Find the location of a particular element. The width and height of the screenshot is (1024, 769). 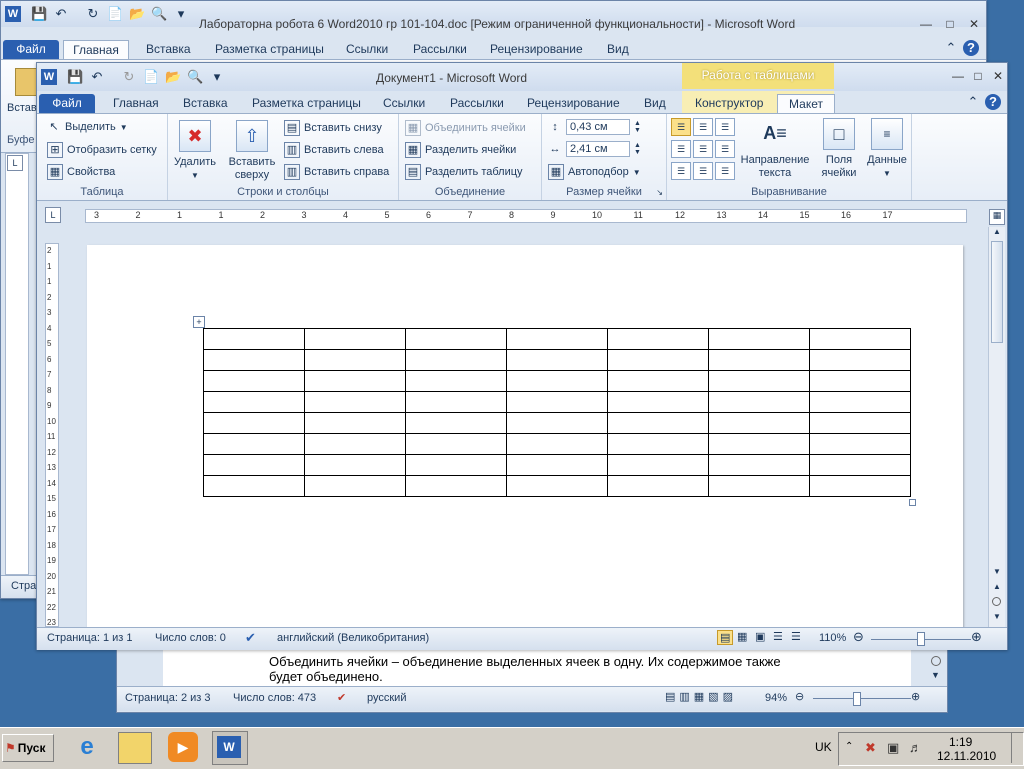

view-ruler-icon: ▦ is located at coordinates (997, 217).